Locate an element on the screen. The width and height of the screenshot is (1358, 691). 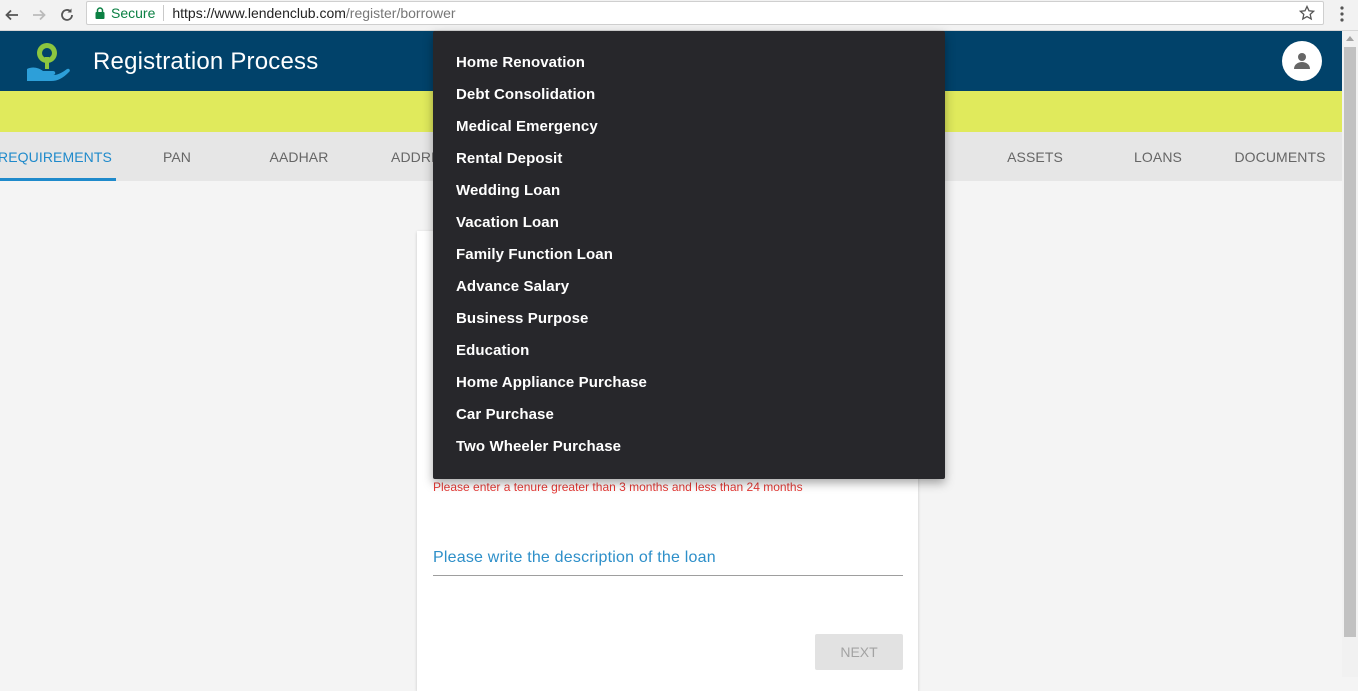
user-avatar-button is located at coordinates (1302, 61).